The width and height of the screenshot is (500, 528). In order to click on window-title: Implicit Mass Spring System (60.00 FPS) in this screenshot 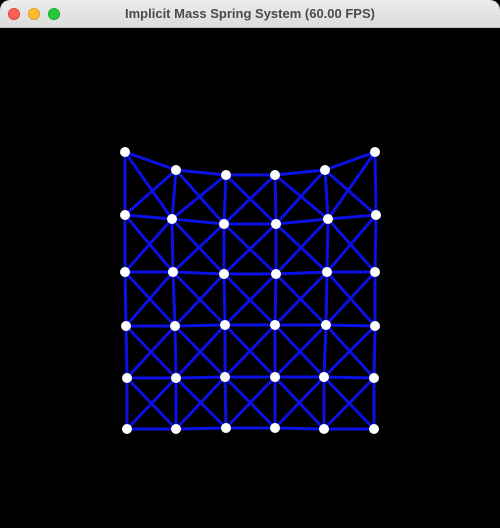, I will do `click(250, 13)`.